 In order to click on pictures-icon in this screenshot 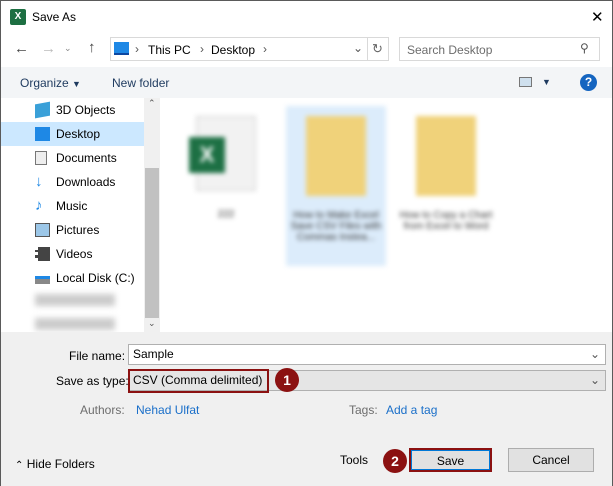, I will do `click(42, 230)`.